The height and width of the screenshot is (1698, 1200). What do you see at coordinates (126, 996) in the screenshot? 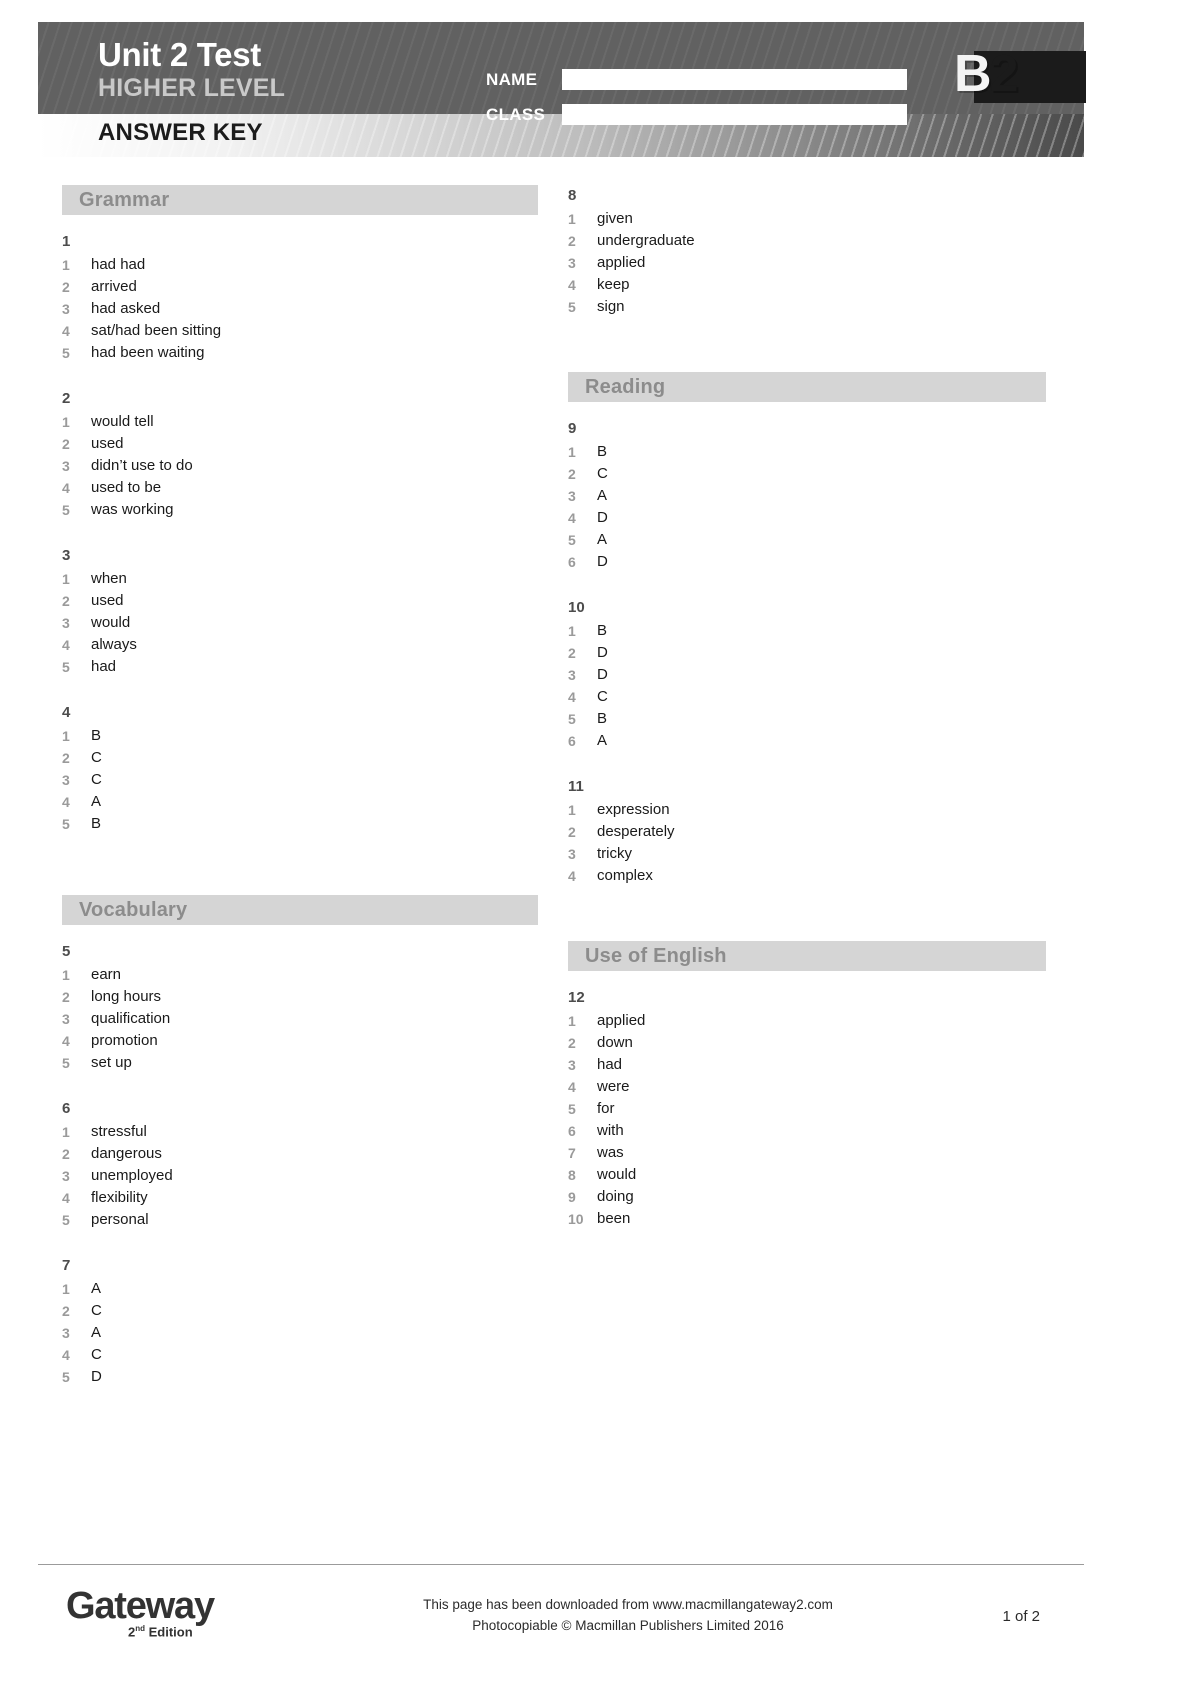
I see `answer-text: long hours` at bounding box center [126, 996].